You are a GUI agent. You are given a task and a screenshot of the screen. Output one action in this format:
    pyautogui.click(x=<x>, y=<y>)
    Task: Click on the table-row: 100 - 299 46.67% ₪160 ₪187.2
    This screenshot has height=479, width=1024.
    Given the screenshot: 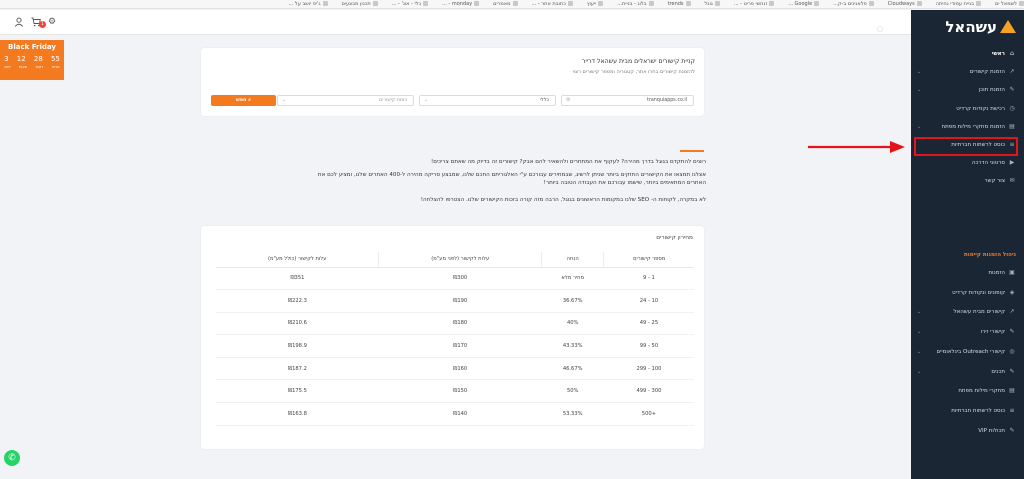 What is the action you would take?
    pyautogui.click(x=455, y=369)
    